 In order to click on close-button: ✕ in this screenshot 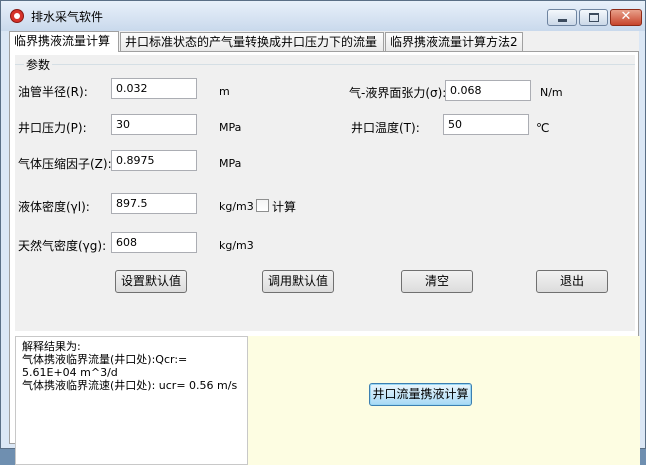, I will do `click(626, 17)`.